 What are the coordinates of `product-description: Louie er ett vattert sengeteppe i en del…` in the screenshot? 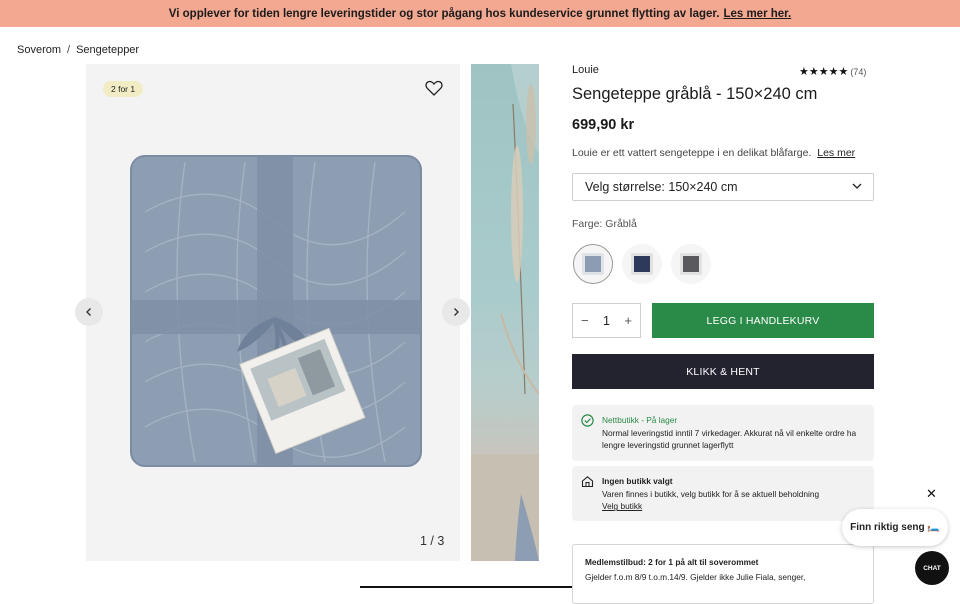 It's located at (713, 153).